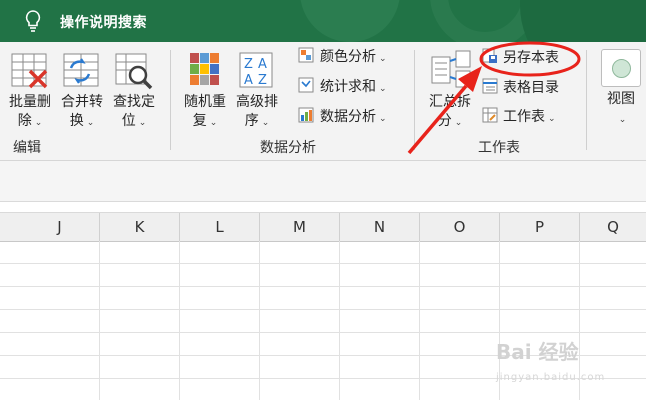  What do you see at coordinates (257, 102) in the screenshot?
I see `advanced-sort-label: 高级排` at bounding box center [257, 102].